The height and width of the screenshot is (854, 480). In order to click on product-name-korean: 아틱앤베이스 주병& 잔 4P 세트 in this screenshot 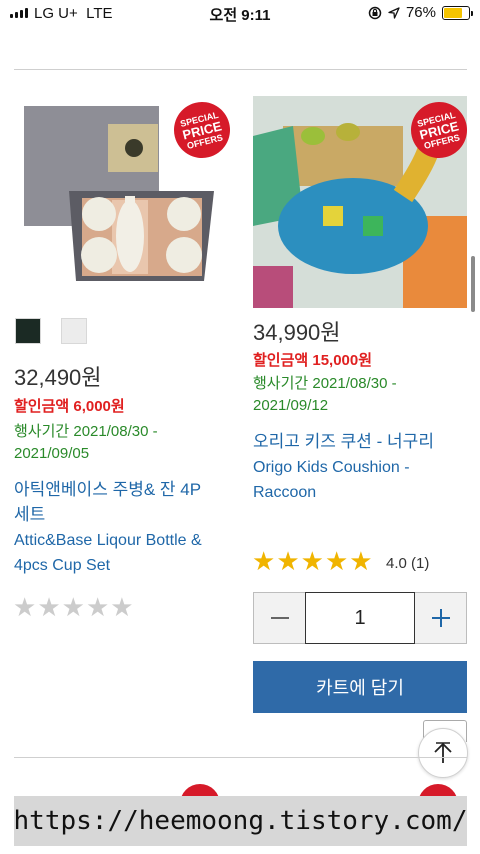, I will do `click(107, 502)`.